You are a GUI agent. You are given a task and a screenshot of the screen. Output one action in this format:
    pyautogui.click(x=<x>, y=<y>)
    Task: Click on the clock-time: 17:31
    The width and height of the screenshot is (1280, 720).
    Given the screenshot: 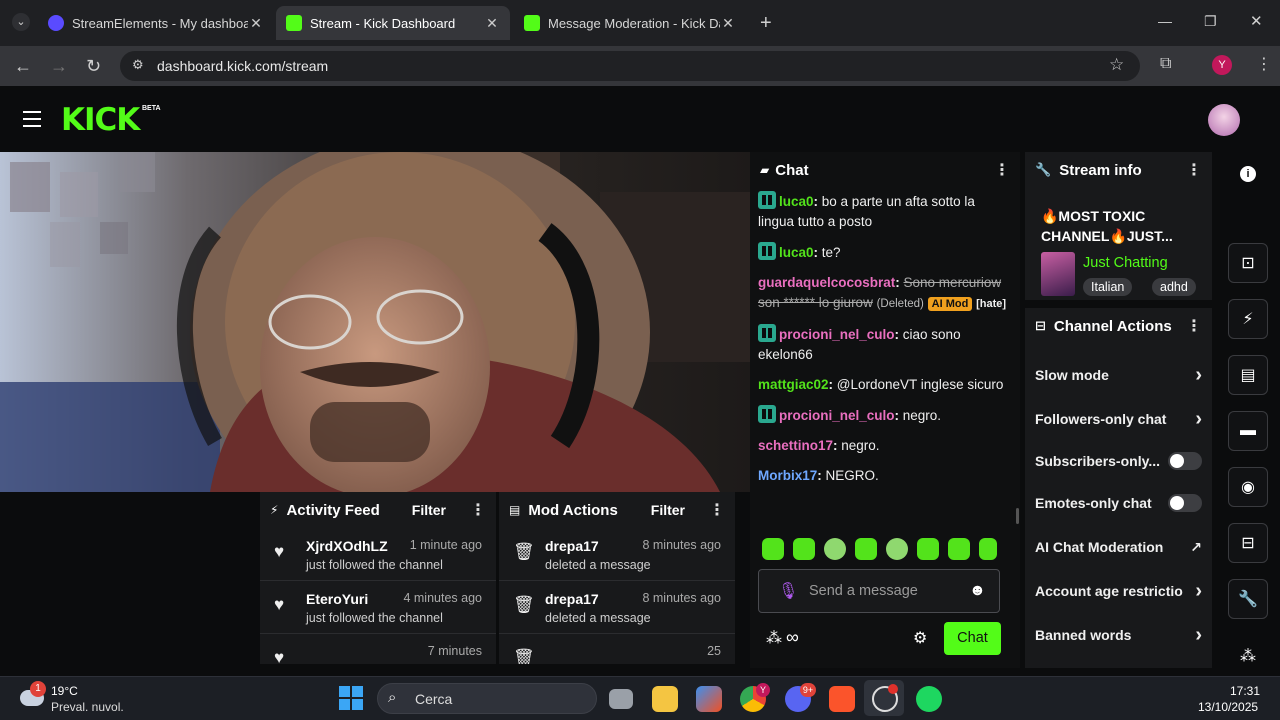 What is the action you would take?
    pyautogui.click(x=1245, y=691)
    